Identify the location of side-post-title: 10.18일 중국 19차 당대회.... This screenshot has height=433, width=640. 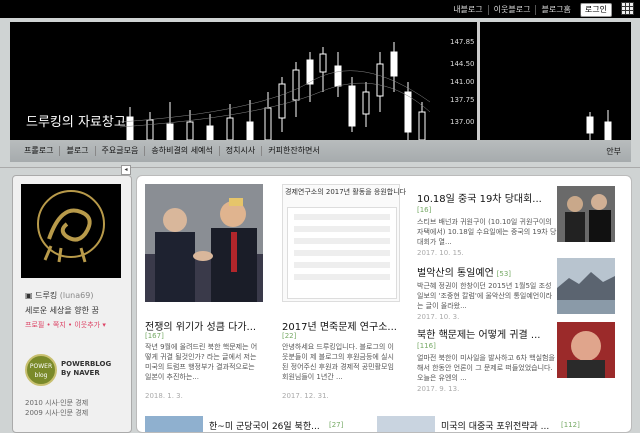
(479, 199).